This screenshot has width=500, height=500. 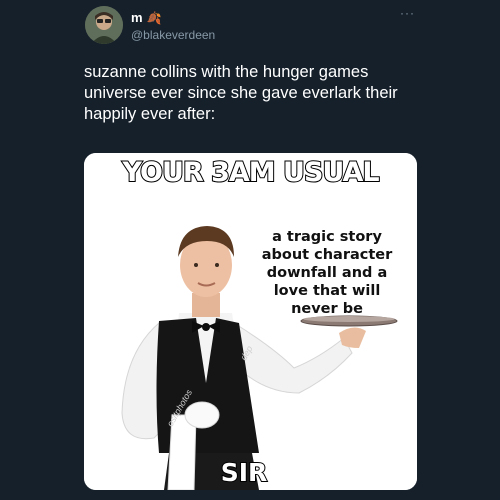 What do you see at coordinates (244, 472) in the screenshot?
I see `meme-bottom-text: SIR` at bounding box center [244, 472].